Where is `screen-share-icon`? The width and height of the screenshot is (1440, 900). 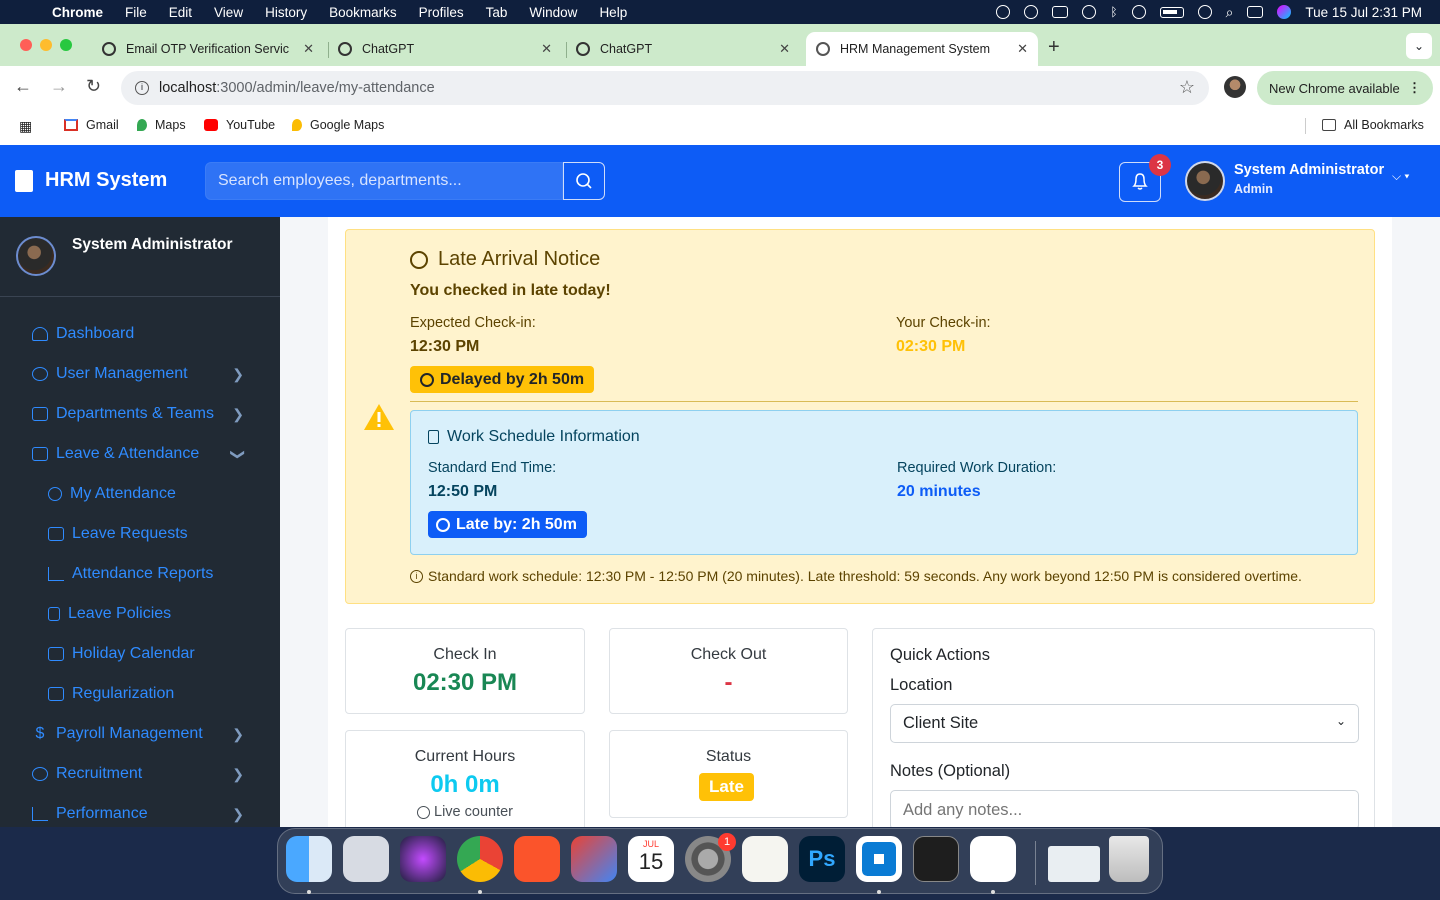
screen-share-icon is located at coordinates (1089, 12).